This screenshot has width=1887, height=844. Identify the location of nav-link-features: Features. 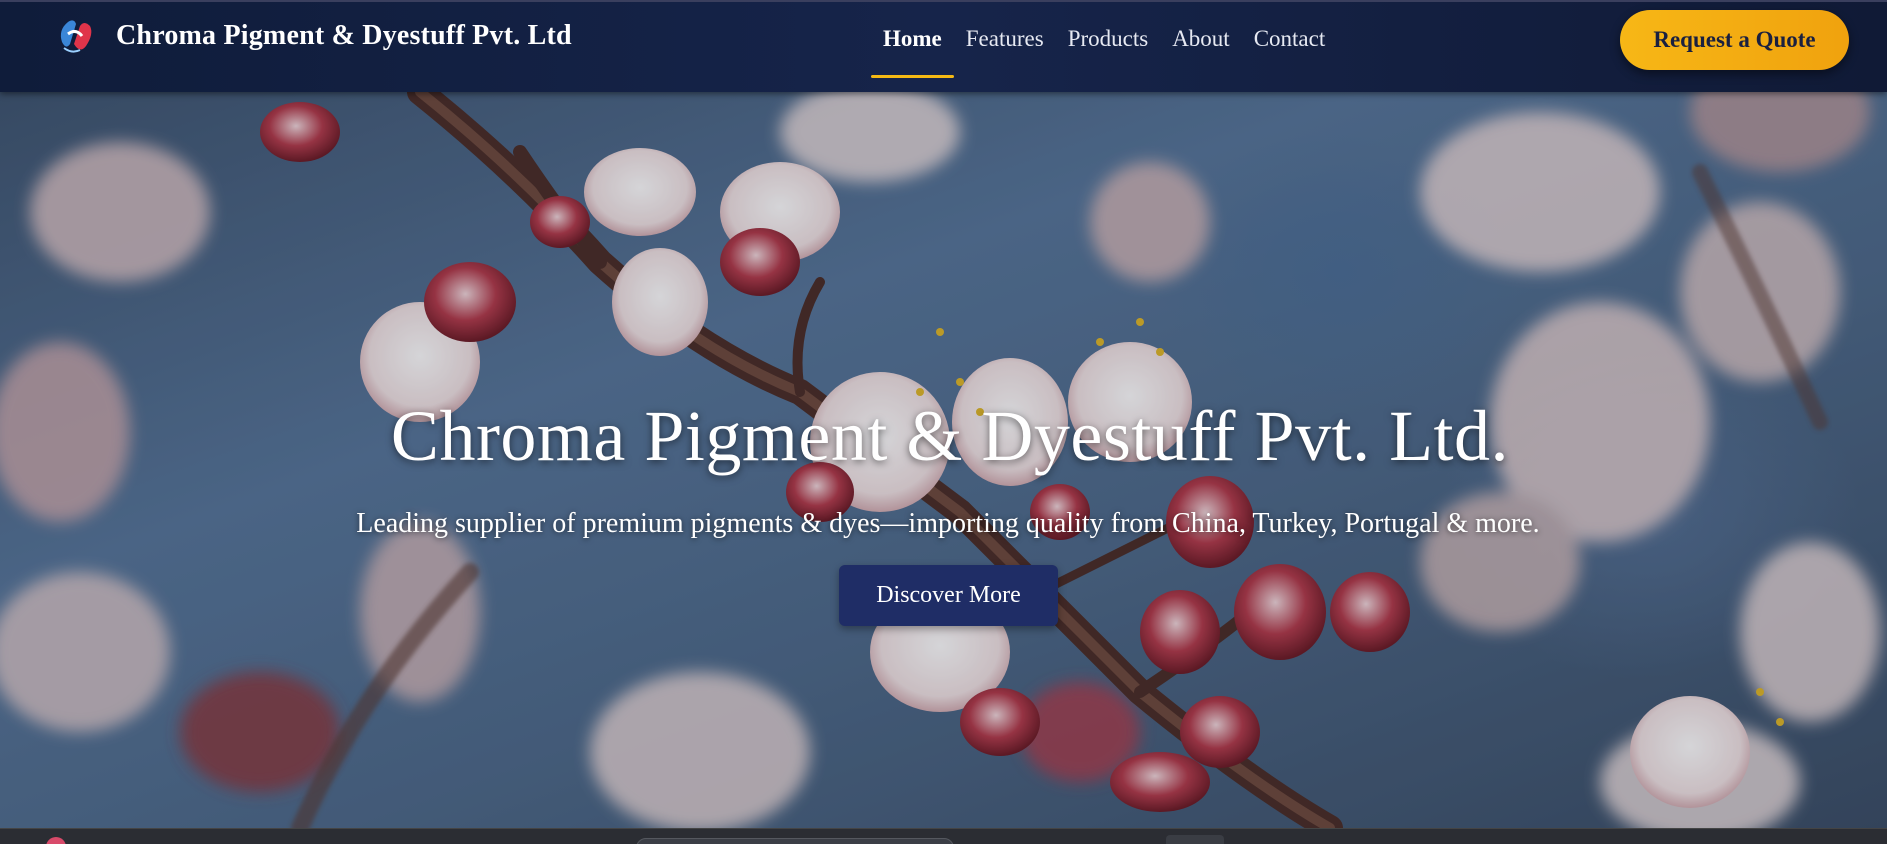
(1005, 40).